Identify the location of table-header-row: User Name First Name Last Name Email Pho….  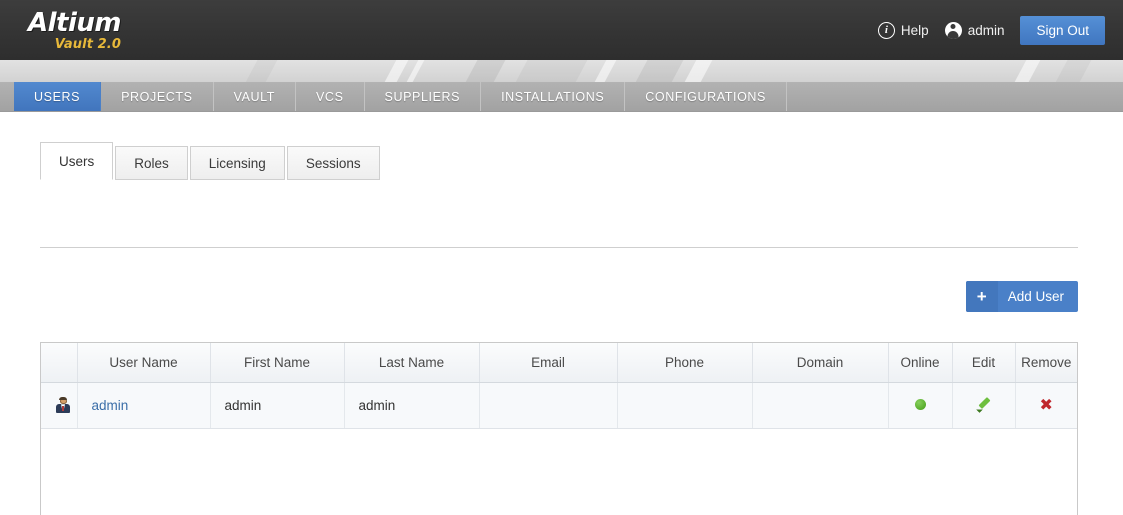
(559, 363).